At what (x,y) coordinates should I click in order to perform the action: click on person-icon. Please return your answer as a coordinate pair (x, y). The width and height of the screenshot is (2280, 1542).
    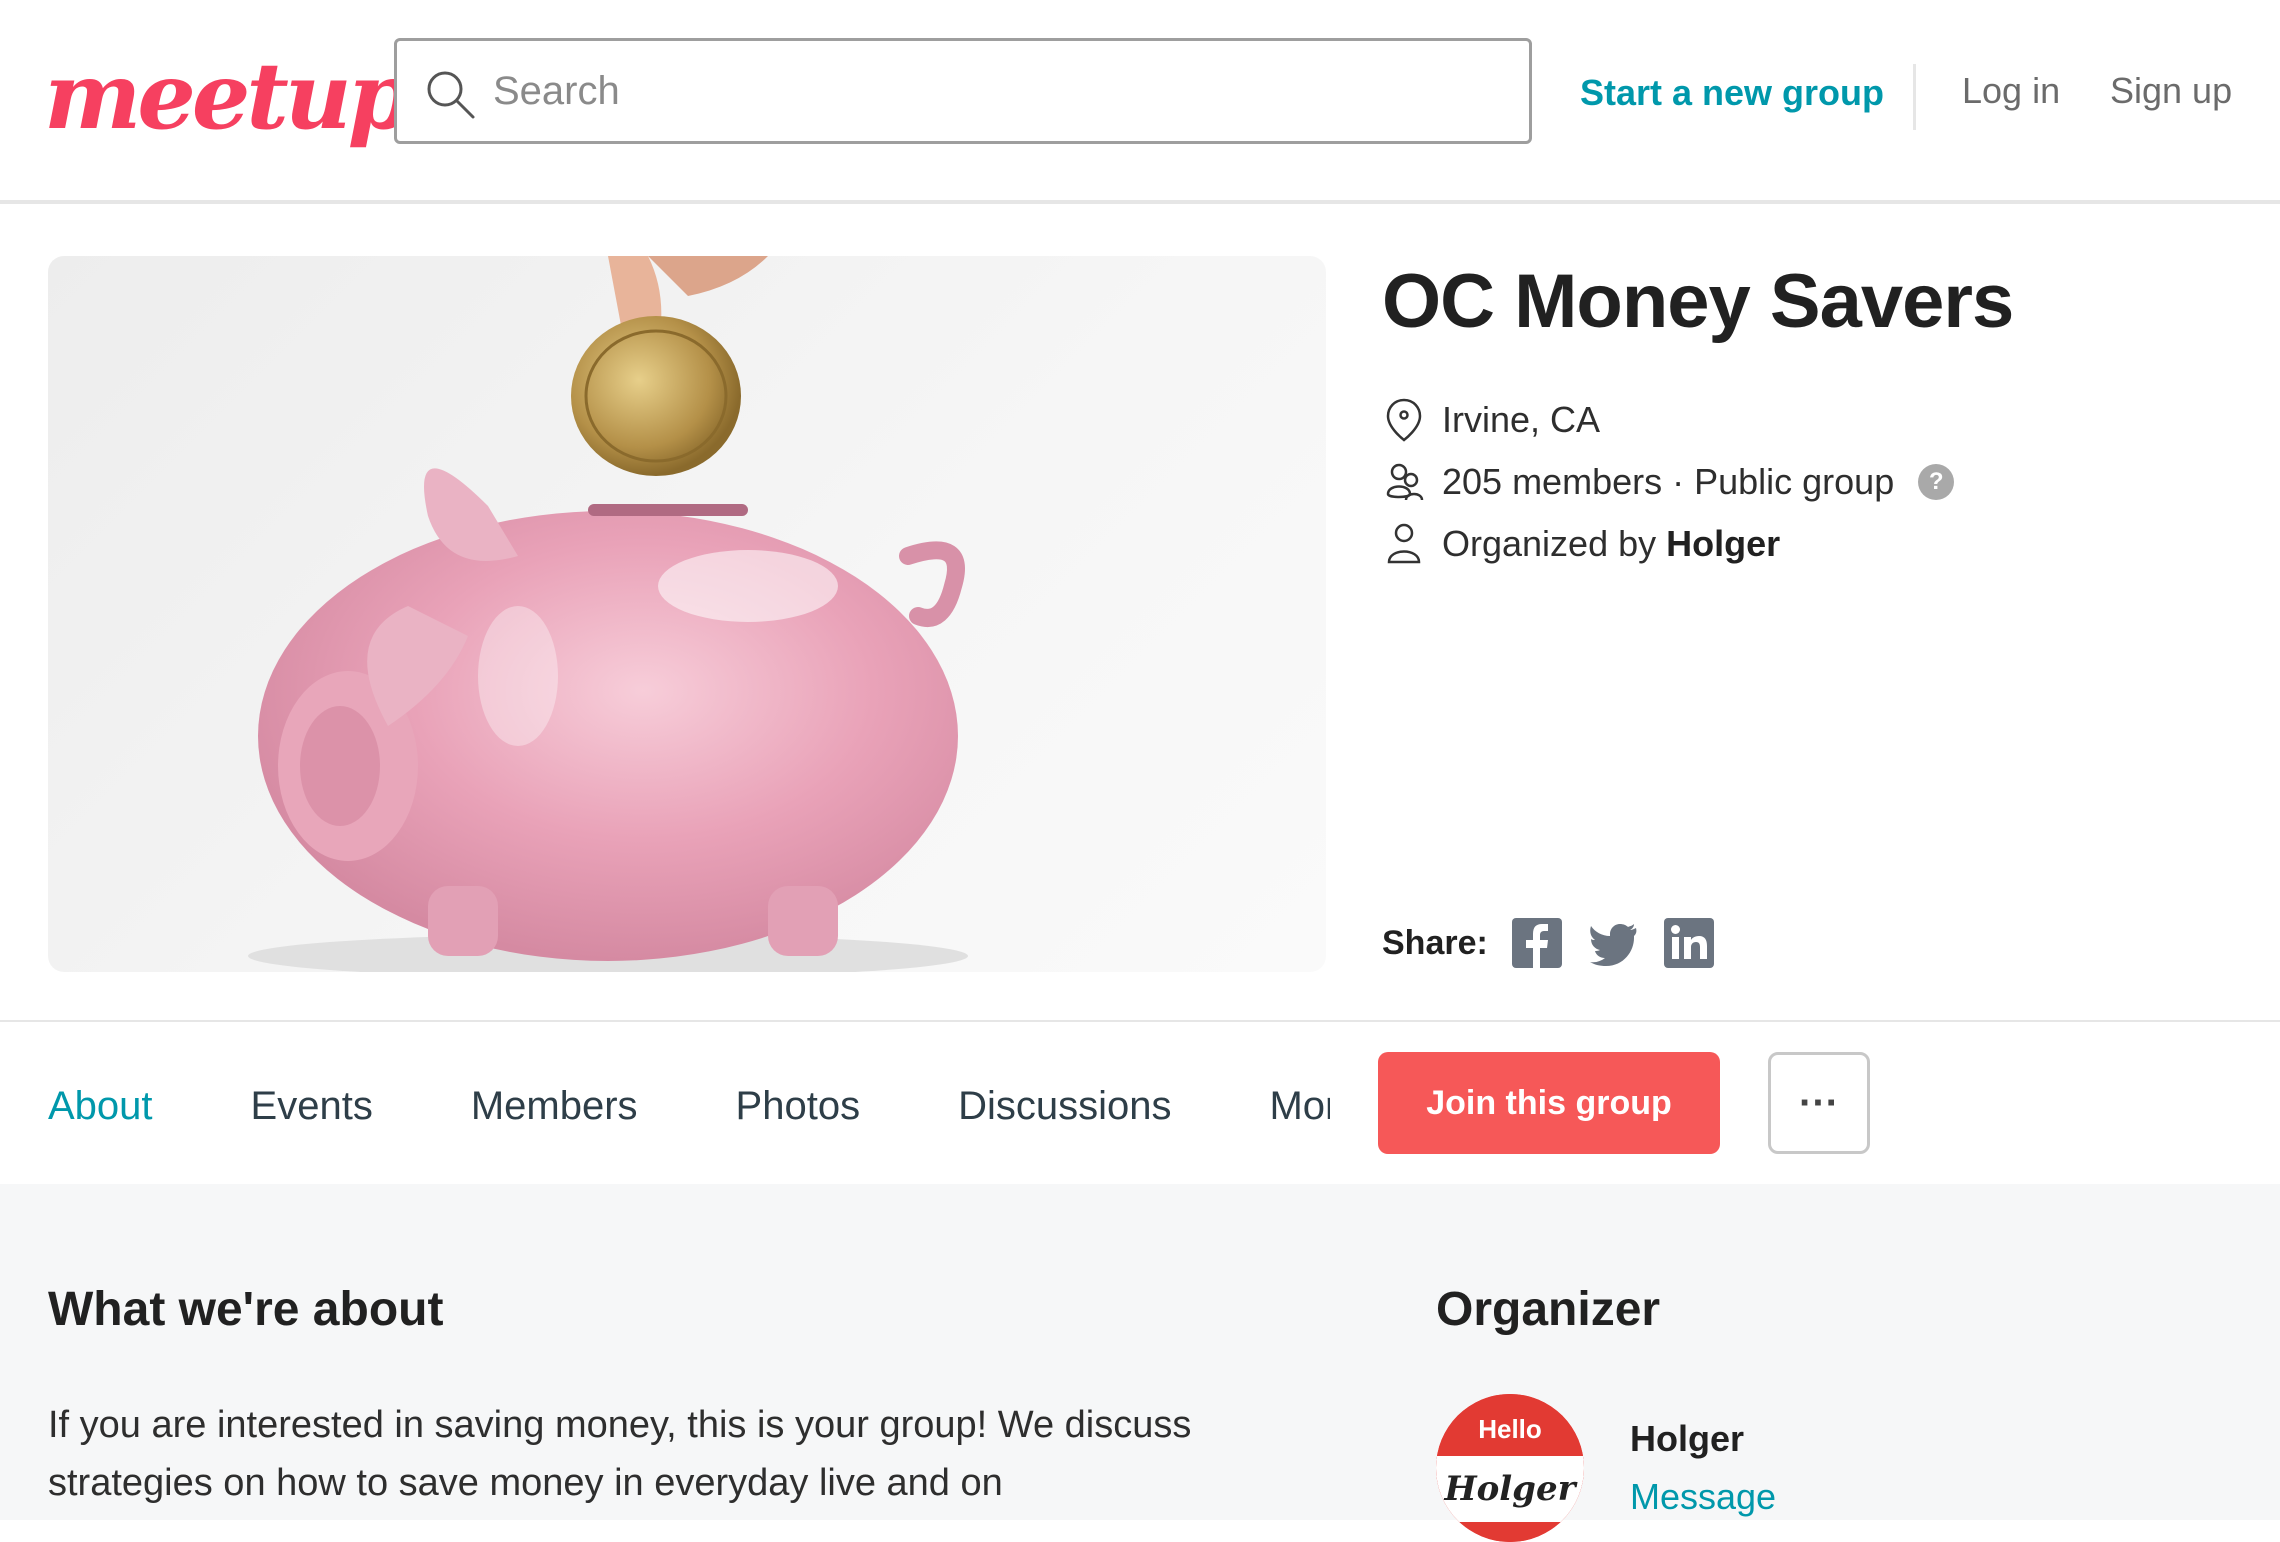
    Looking at the image, I should click on (1404, 543).